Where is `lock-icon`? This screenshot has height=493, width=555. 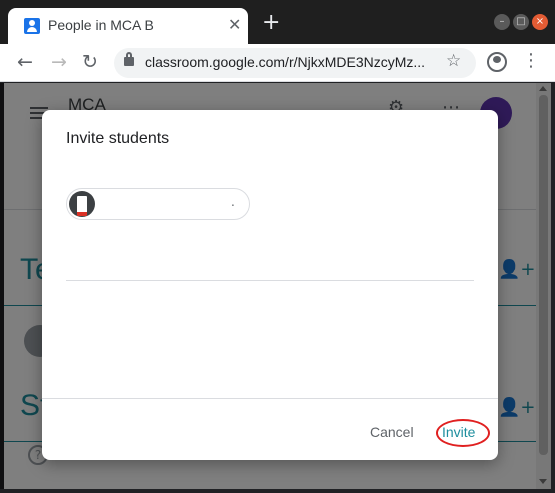 lock-icon is located at coordinates (129, 59).